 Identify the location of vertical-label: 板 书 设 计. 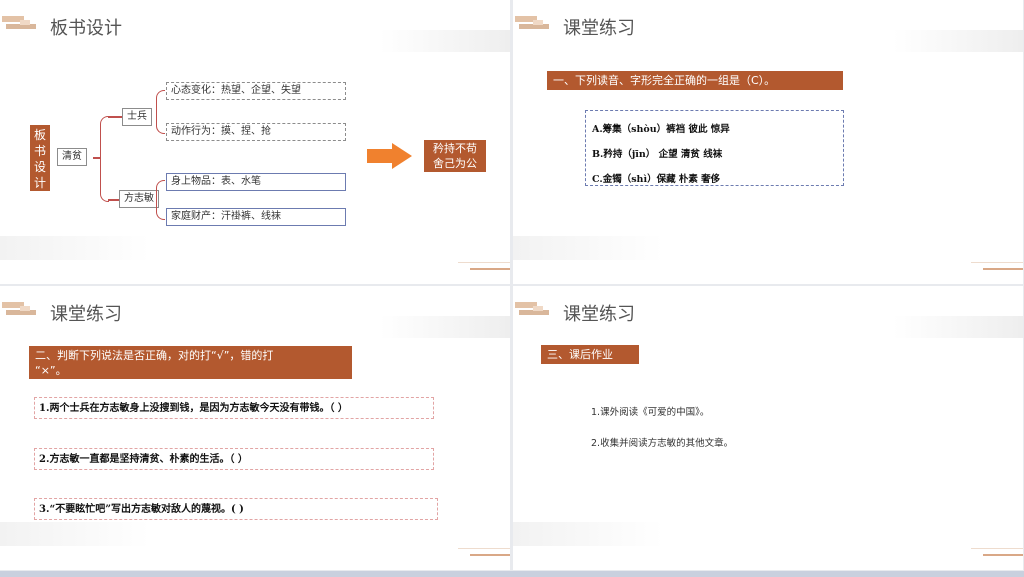
(40, 158).